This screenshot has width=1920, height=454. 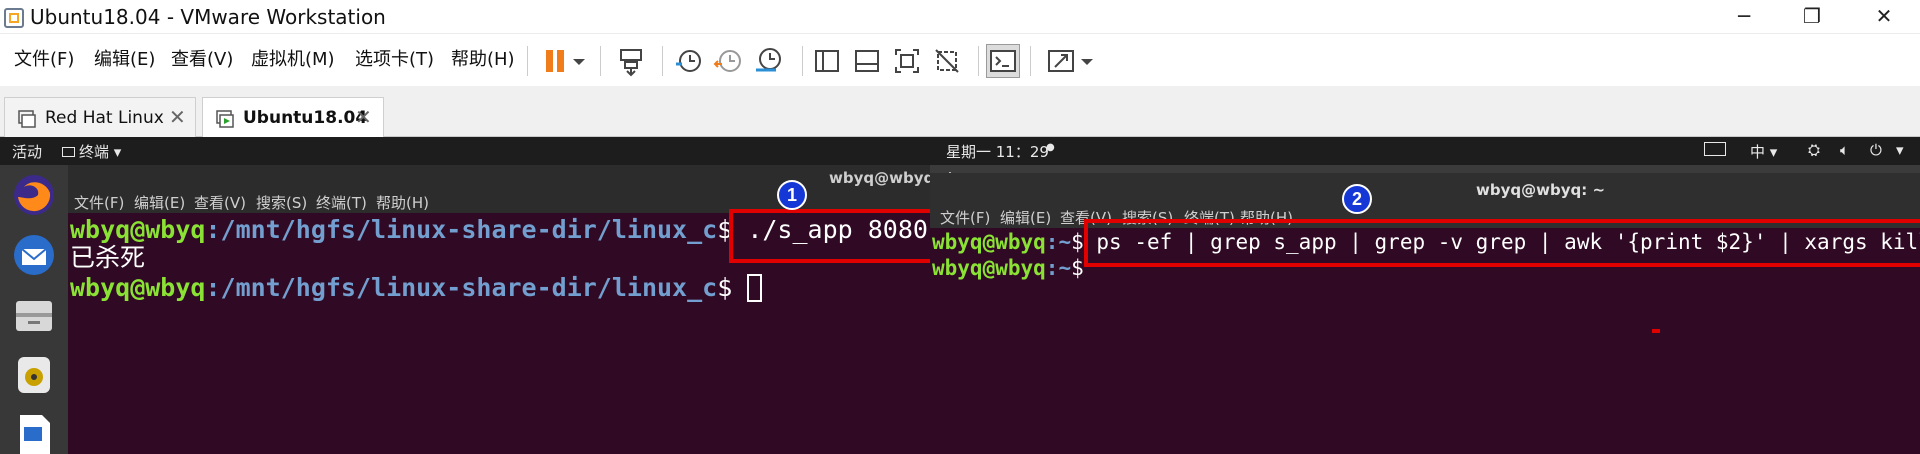 What do you see at coordinates (208, 17) in the screenshot?
I see `window-title: Ubuntu18.04 - VMware Workstation` at bounding box center [208, 17].